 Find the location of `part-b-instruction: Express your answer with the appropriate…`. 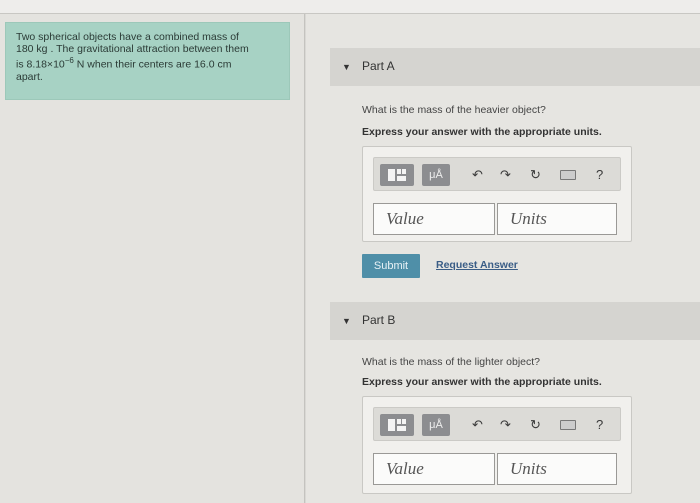

part-b-instruction: Express your answer with the appropriate… is located at coordinates (482, 382).